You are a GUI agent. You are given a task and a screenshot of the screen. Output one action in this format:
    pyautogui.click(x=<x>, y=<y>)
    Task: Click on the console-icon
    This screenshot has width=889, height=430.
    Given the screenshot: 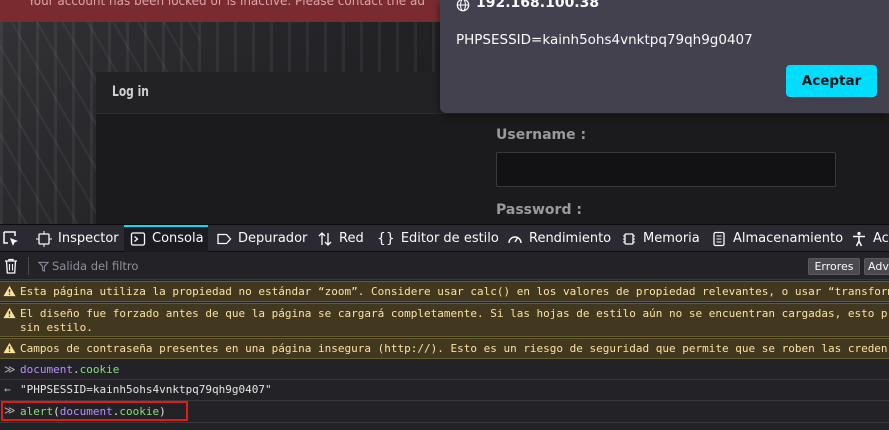 What is the action you would take?
    pyautogui.click(x=138, y=238)
    